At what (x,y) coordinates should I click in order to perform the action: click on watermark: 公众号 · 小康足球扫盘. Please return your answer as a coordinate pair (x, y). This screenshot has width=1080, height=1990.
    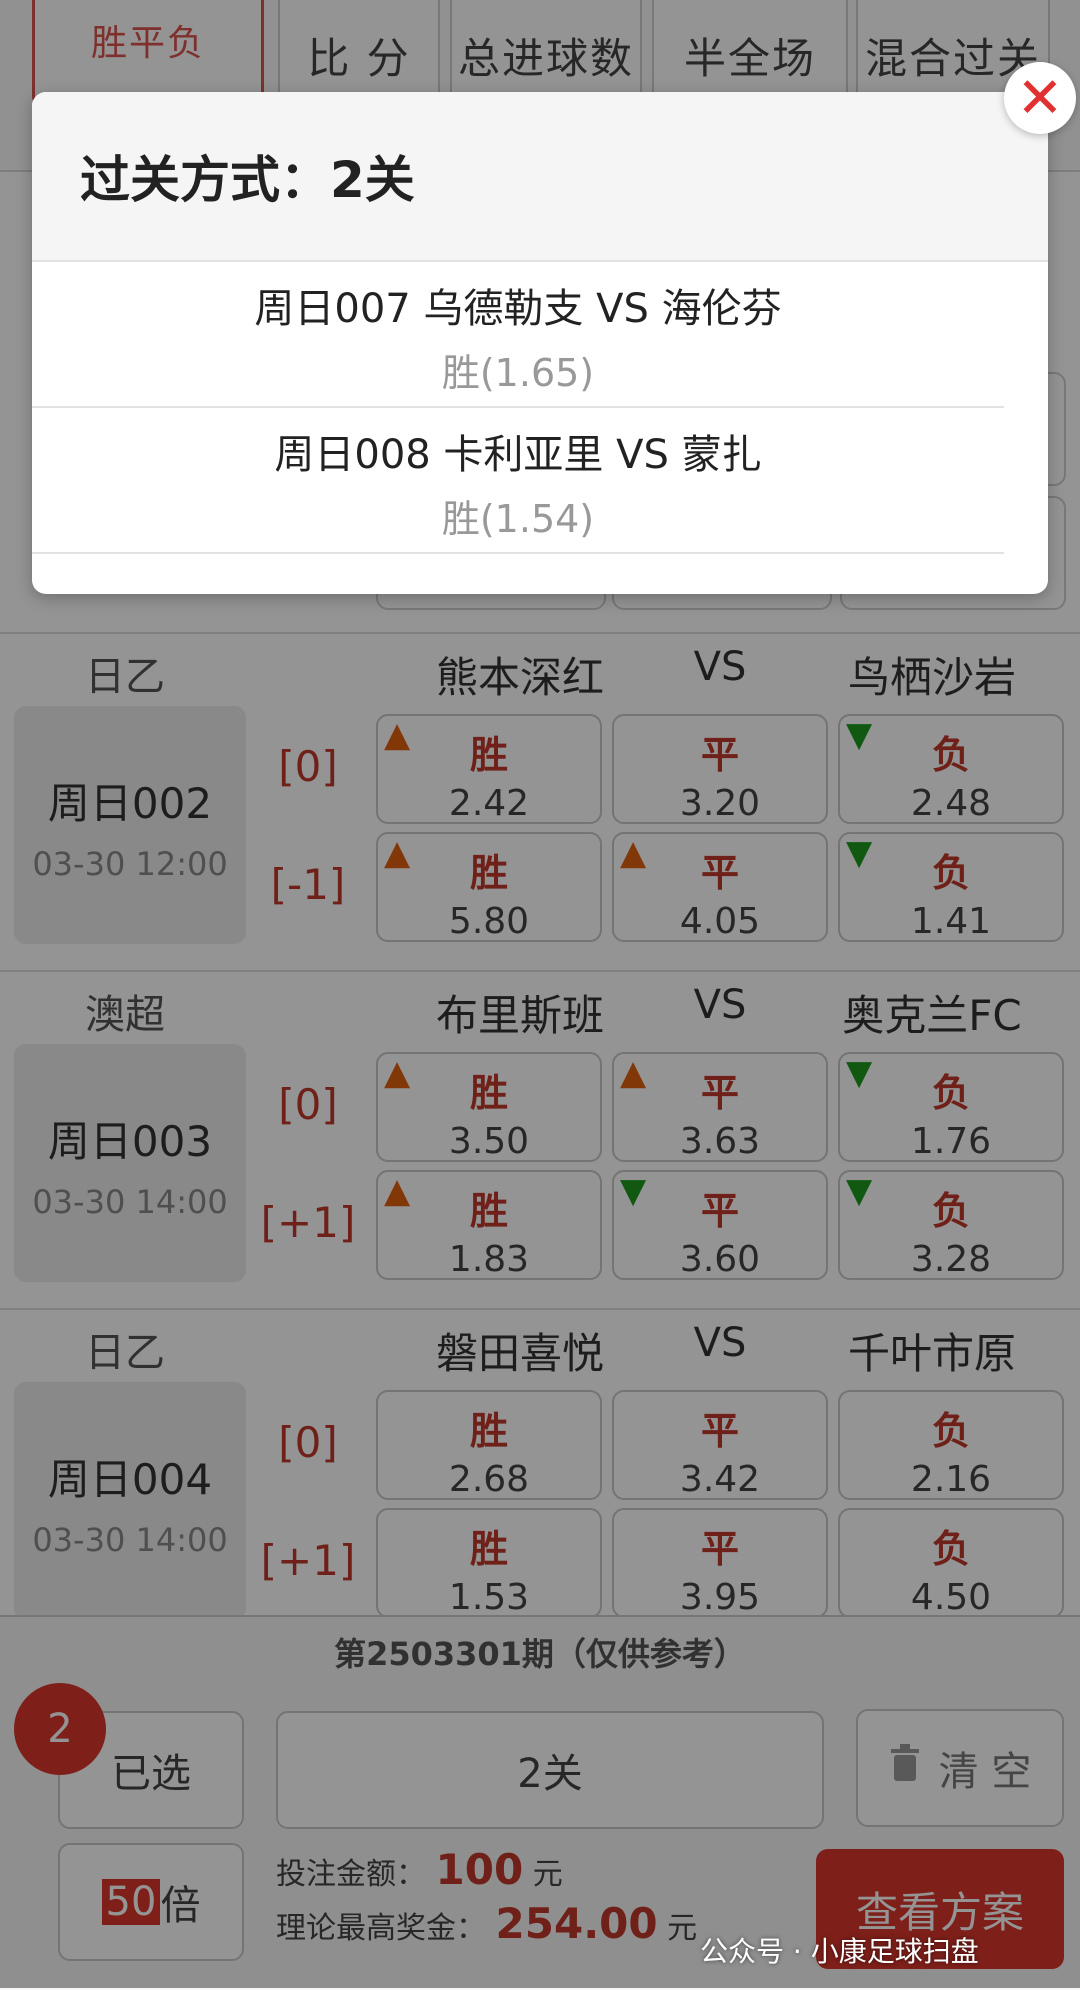
    Looking at the image, I should click on (839, 1951).